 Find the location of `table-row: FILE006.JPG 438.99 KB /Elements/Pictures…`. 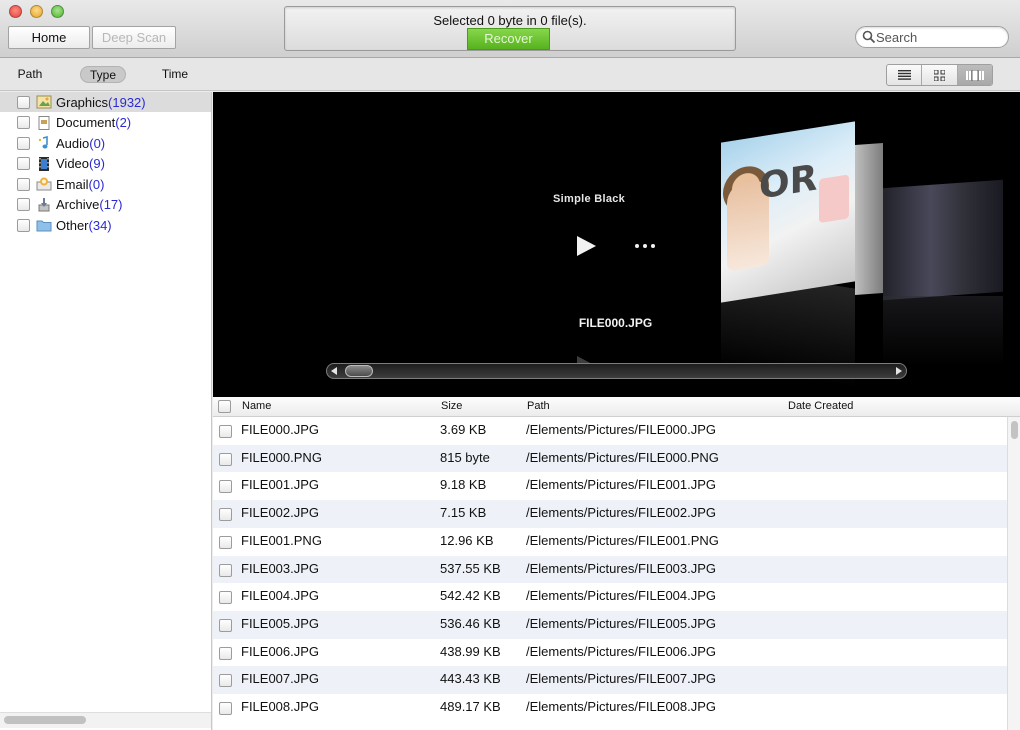

table-row: FILE006.JPG 438.99 KB /Elements/Pictures… is located at coordinates (610, 653).